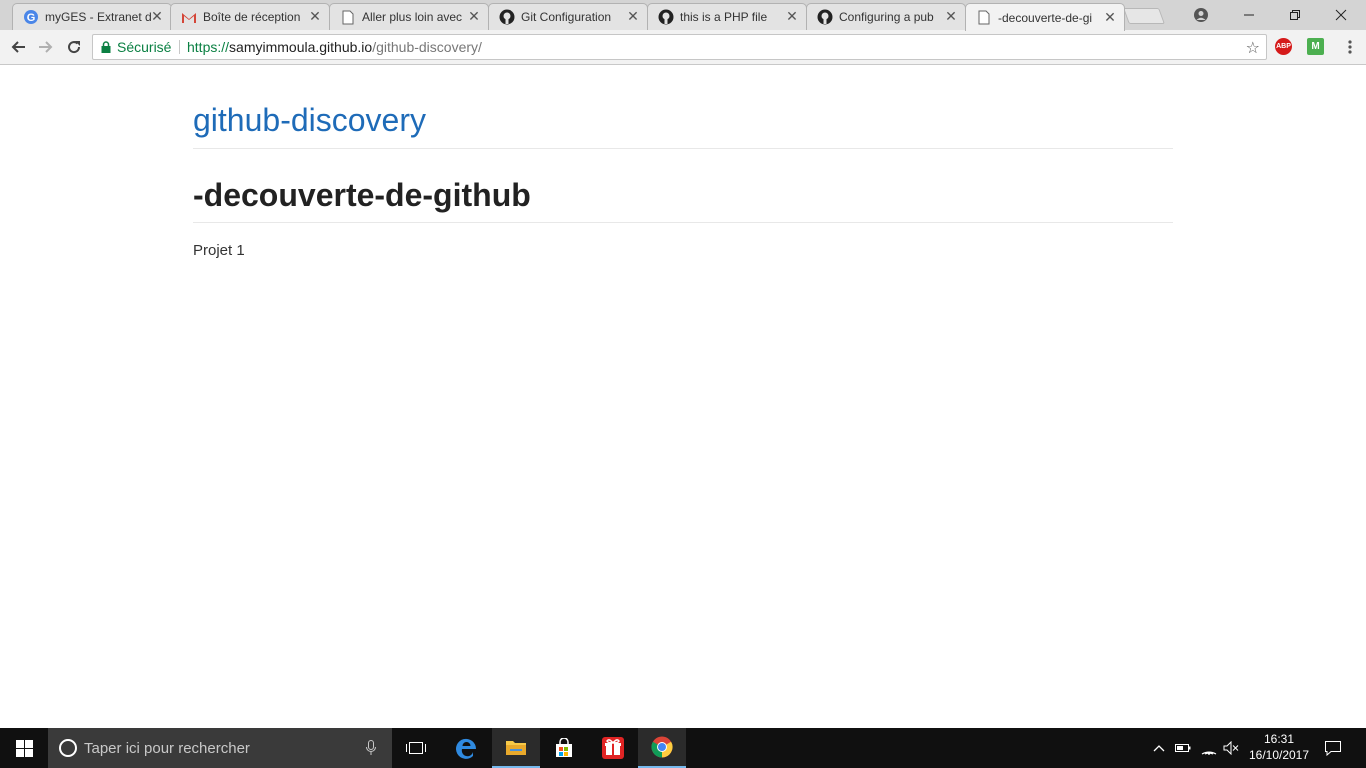  I want to click on back-arrow-icon, so click(18, 47).